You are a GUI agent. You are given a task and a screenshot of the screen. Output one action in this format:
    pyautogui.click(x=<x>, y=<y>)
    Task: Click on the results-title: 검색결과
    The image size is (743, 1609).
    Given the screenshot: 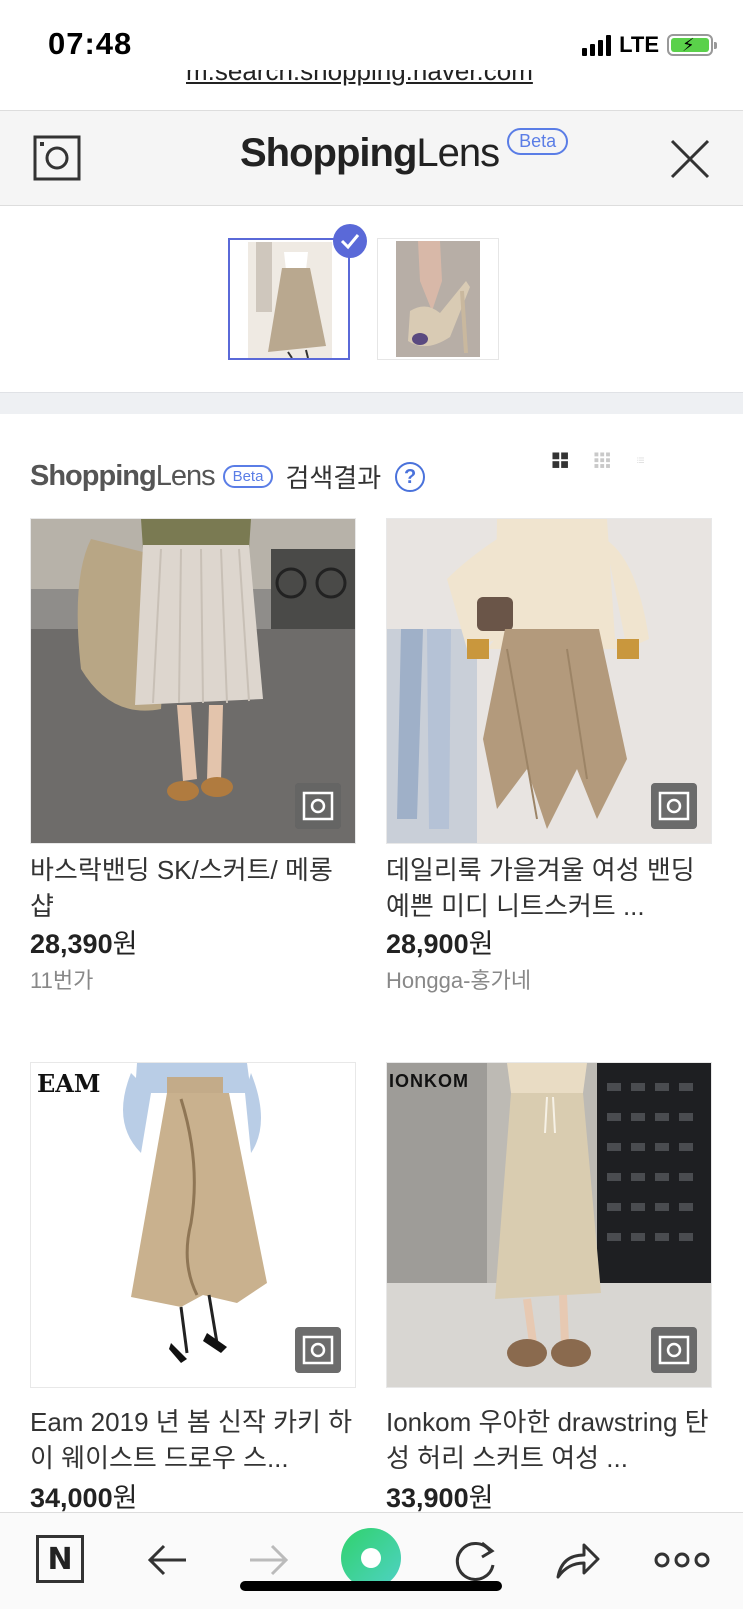 What is the action you would take?
    pyautogui.click(x=333, y=478)
    